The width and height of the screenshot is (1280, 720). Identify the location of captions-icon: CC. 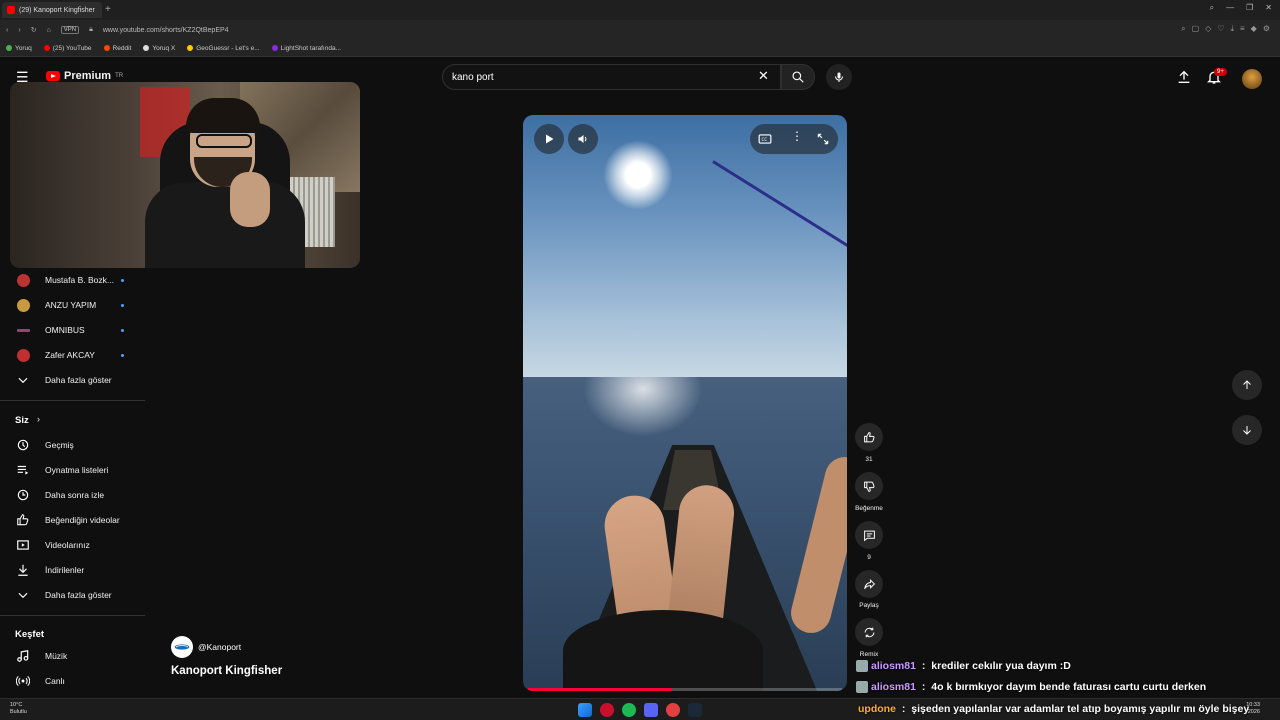
(765, 139).